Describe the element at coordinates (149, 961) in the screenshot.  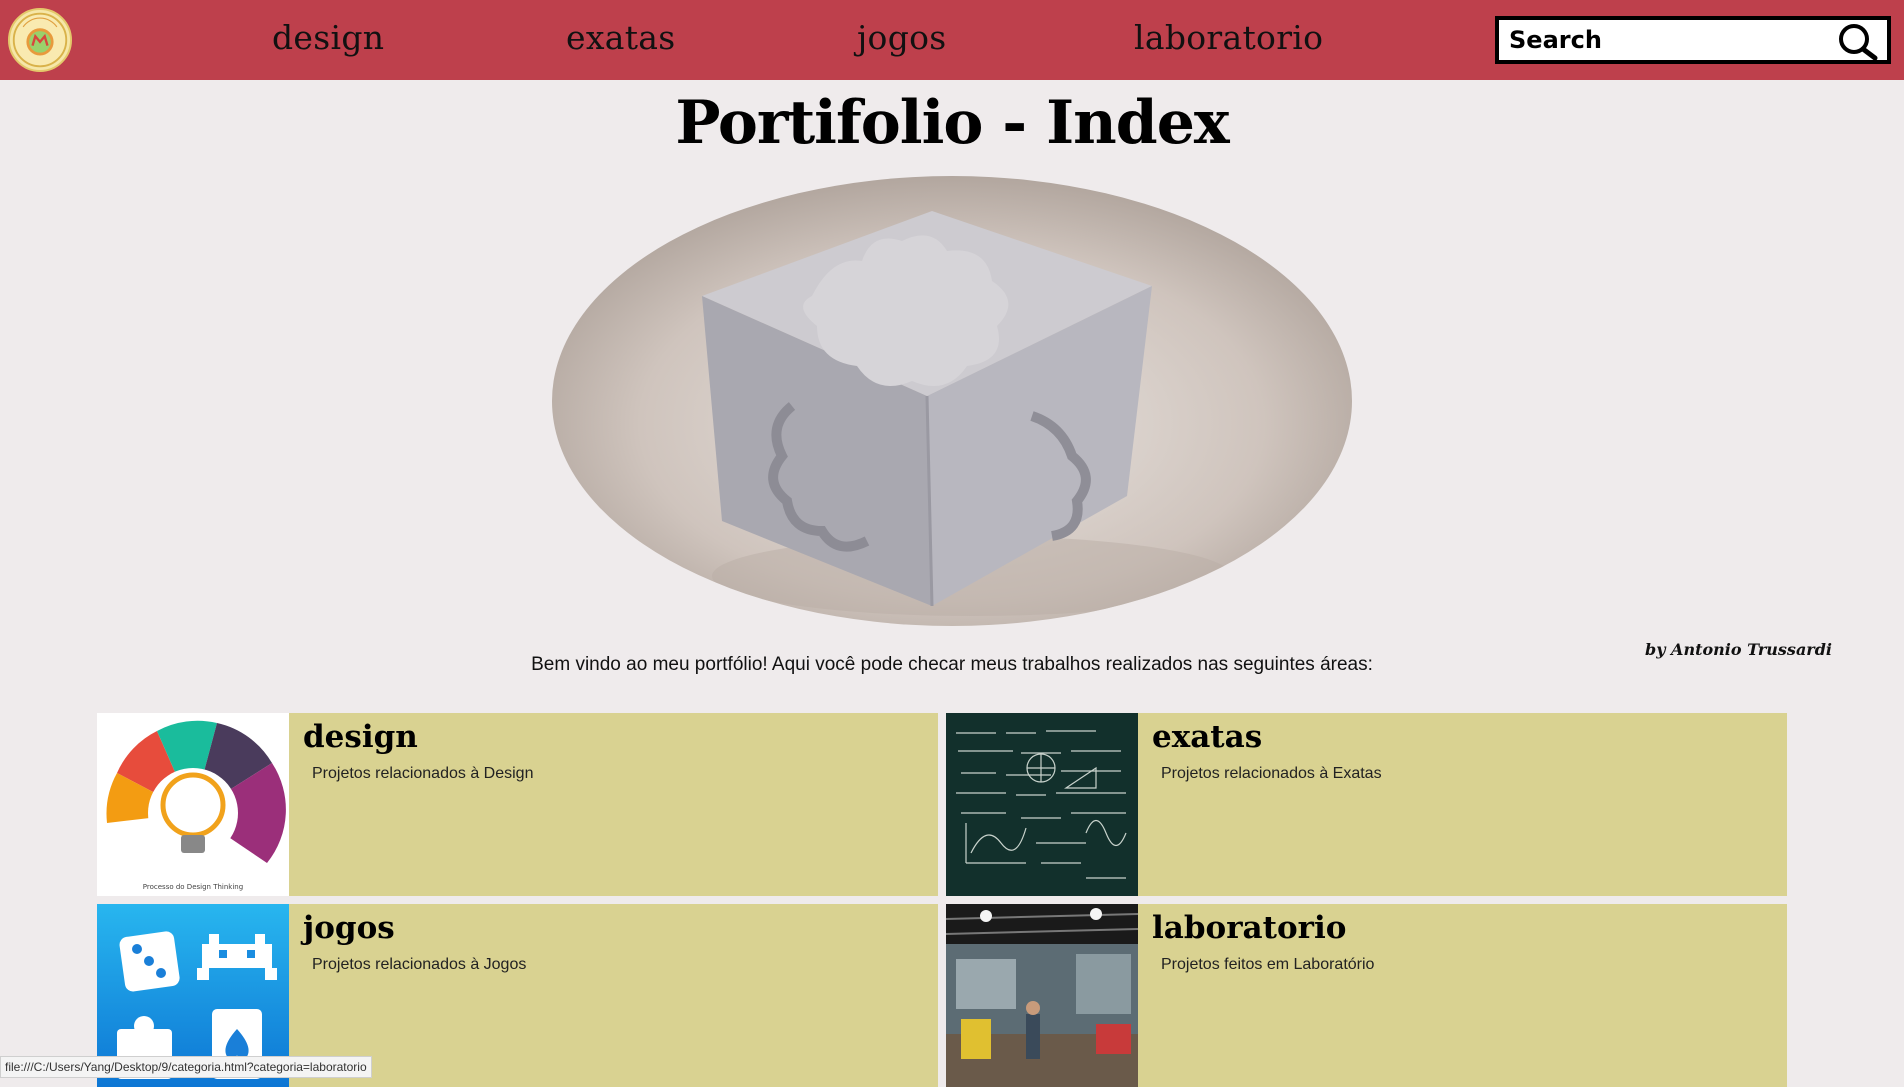
I see `dice-icon` at that location.